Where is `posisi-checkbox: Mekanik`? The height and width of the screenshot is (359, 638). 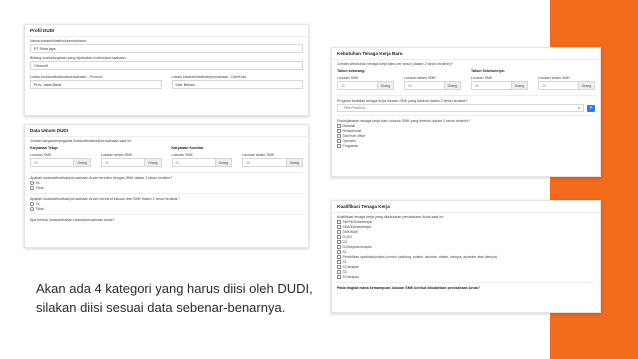
posisi-checkbox: Mekanik is located at coordinates (466, 126).